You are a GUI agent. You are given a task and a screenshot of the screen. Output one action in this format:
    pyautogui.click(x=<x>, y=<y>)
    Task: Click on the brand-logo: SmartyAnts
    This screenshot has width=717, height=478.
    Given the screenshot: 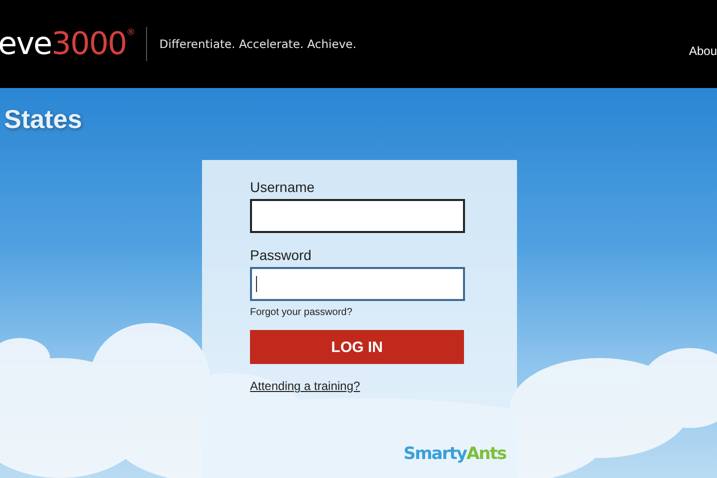 What is the action you would take?
    pyautogui.click(x=454, y=454)
    